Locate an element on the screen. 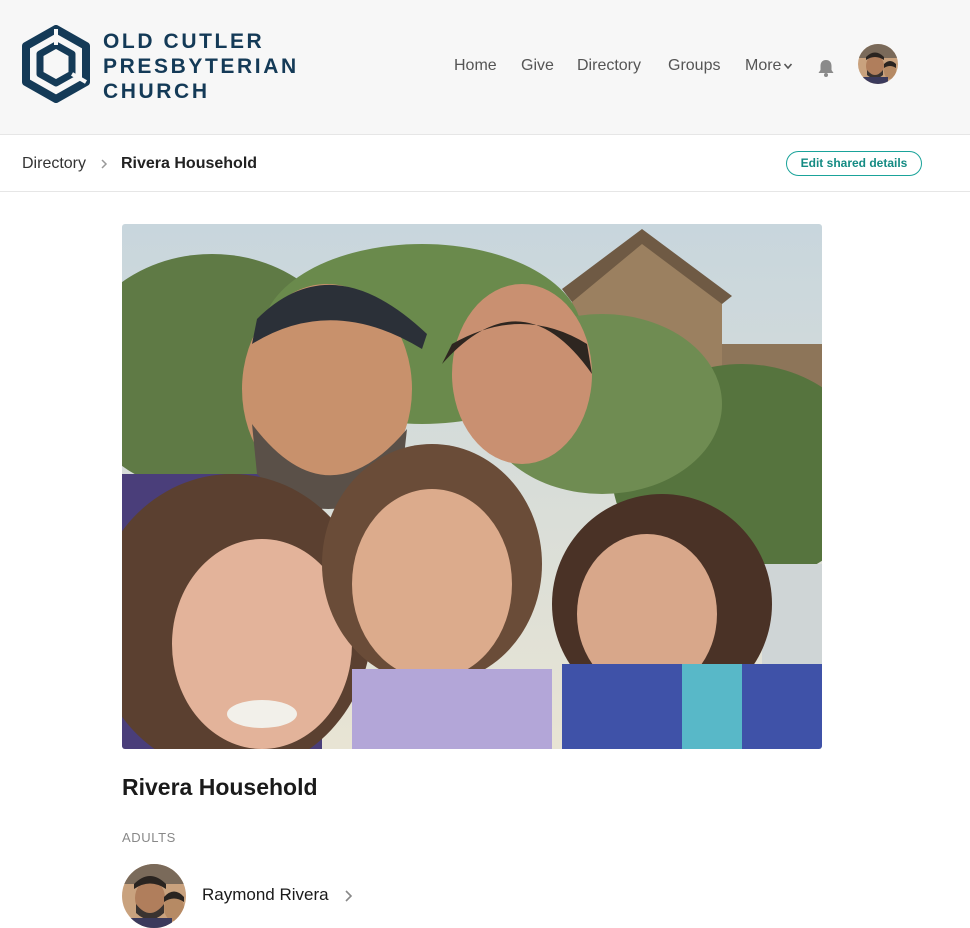  church-name-line-3: CHURCH is located at coordinates (156, 91).